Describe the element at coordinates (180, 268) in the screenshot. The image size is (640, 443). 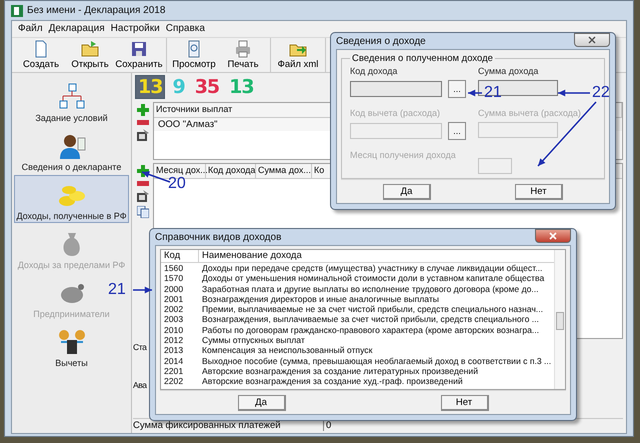
I see `list-cell: 1560` at that location.